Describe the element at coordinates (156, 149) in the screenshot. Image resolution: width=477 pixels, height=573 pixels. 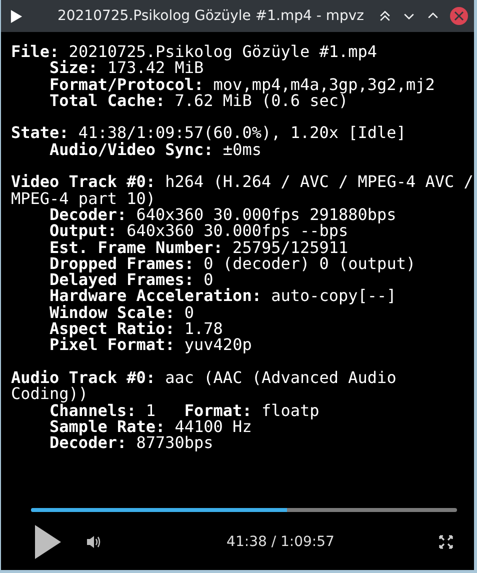
I see `stat-line: Audio/Video Sync: ±0ms` at that location.